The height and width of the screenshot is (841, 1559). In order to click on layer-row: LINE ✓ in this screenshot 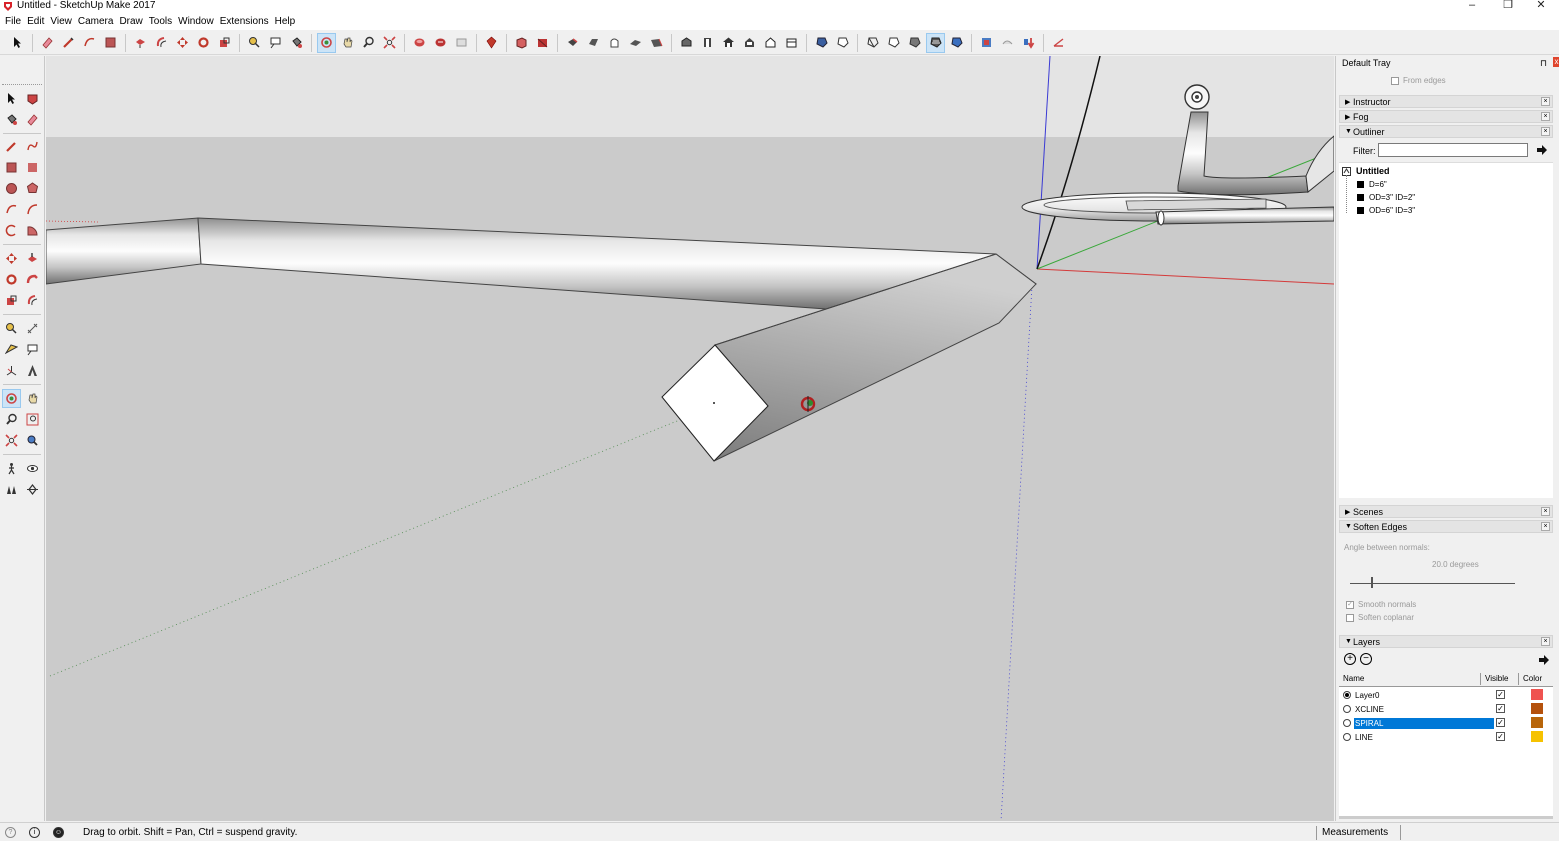, I will do `click(1446, 737)`.